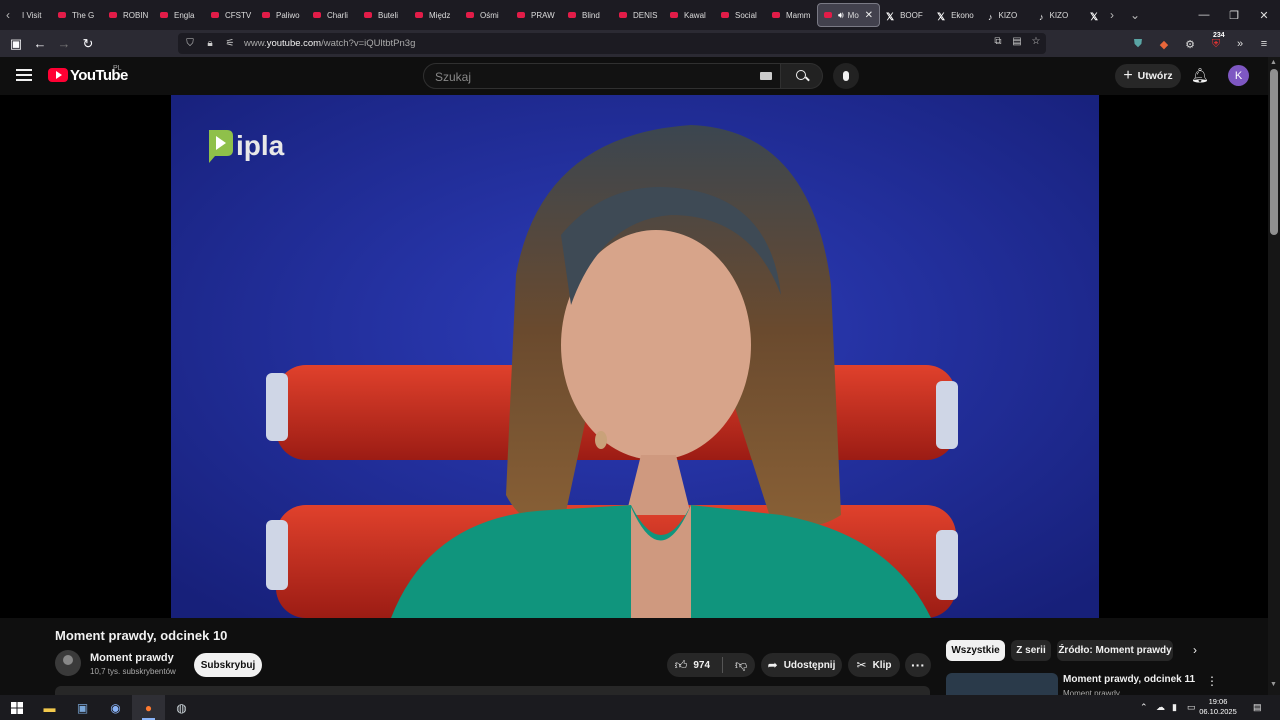 The width and height of the screenshot is (1280, 720). What do you see at coordinates (16, 44) in the screenshot?
I see `sidebar-toggle-icon: ▣` at bounding box center [16, 44].